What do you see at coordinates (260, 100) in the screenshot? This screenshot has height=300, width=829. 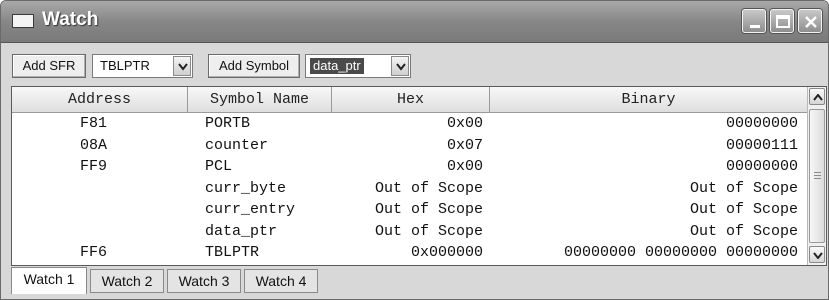 I see `column-header-symbol-name: Symbol Name` at bounding box center [260, 100].